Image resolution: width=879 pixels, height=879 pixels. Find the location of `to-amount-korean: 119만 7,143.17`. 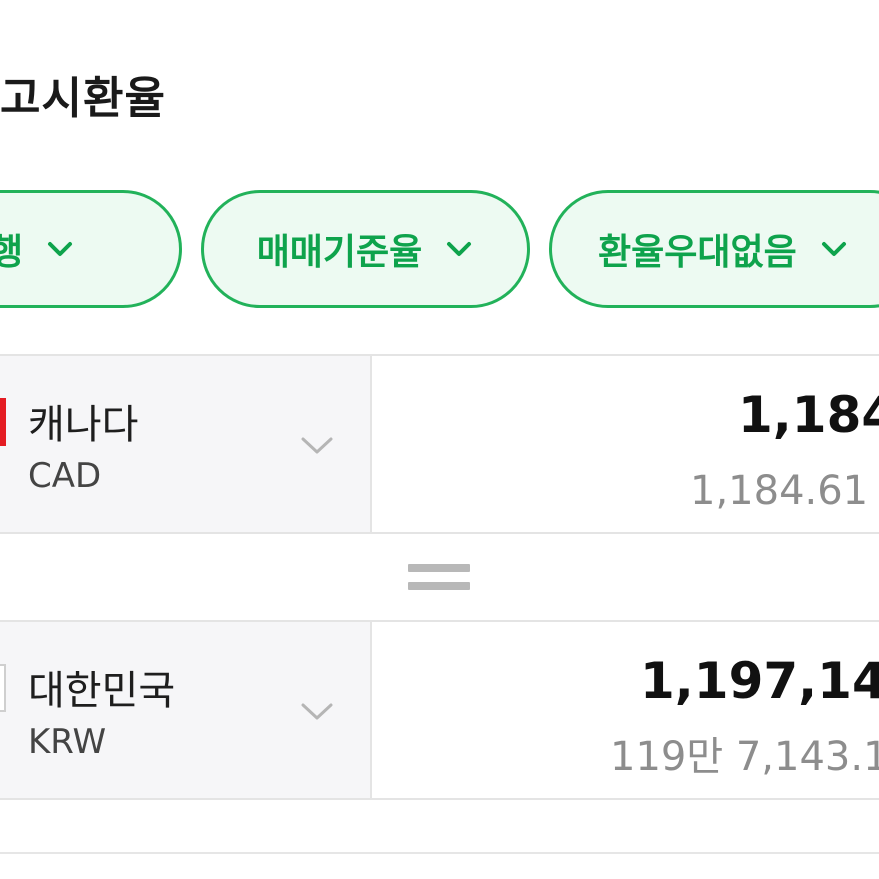

to-amount-korean: 119만 7,143.17 is located at coordinates (744, 757).